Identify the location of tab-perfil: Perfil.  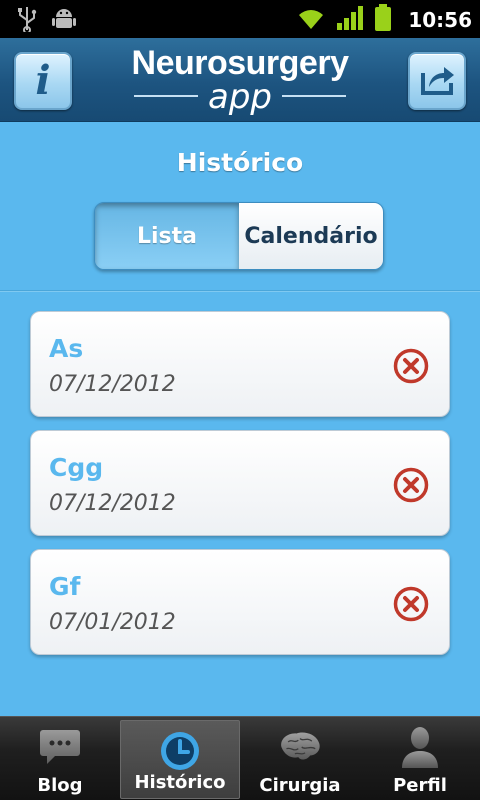
(420, 758).